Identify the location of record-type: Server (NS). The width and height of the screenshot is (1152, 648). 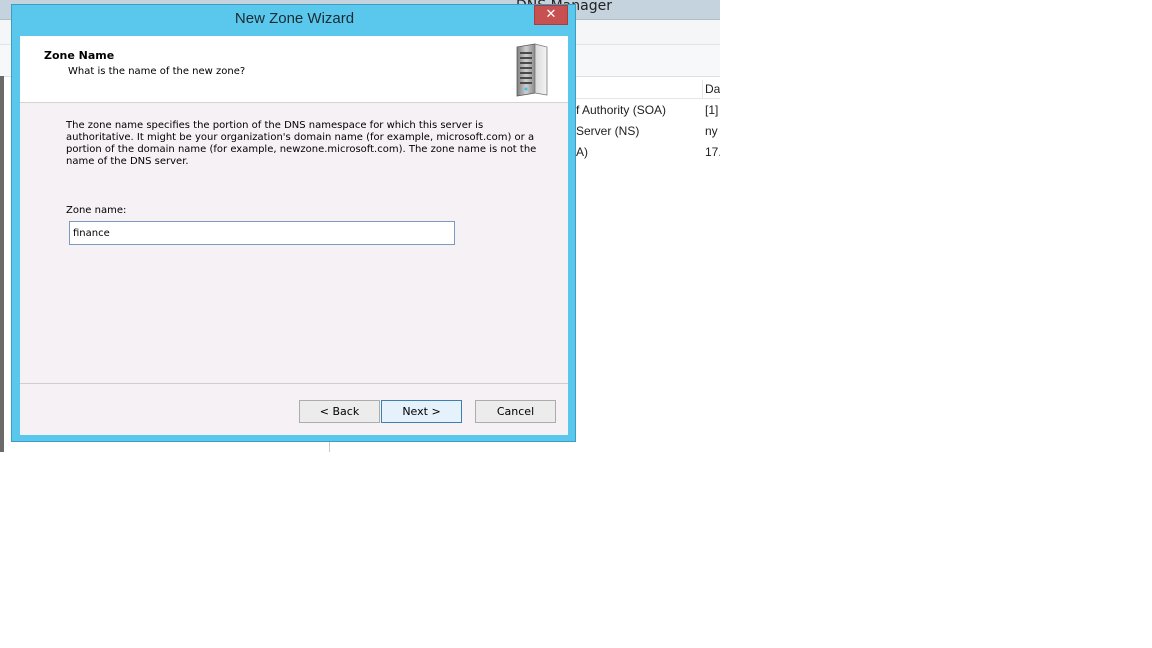
(607, 131).